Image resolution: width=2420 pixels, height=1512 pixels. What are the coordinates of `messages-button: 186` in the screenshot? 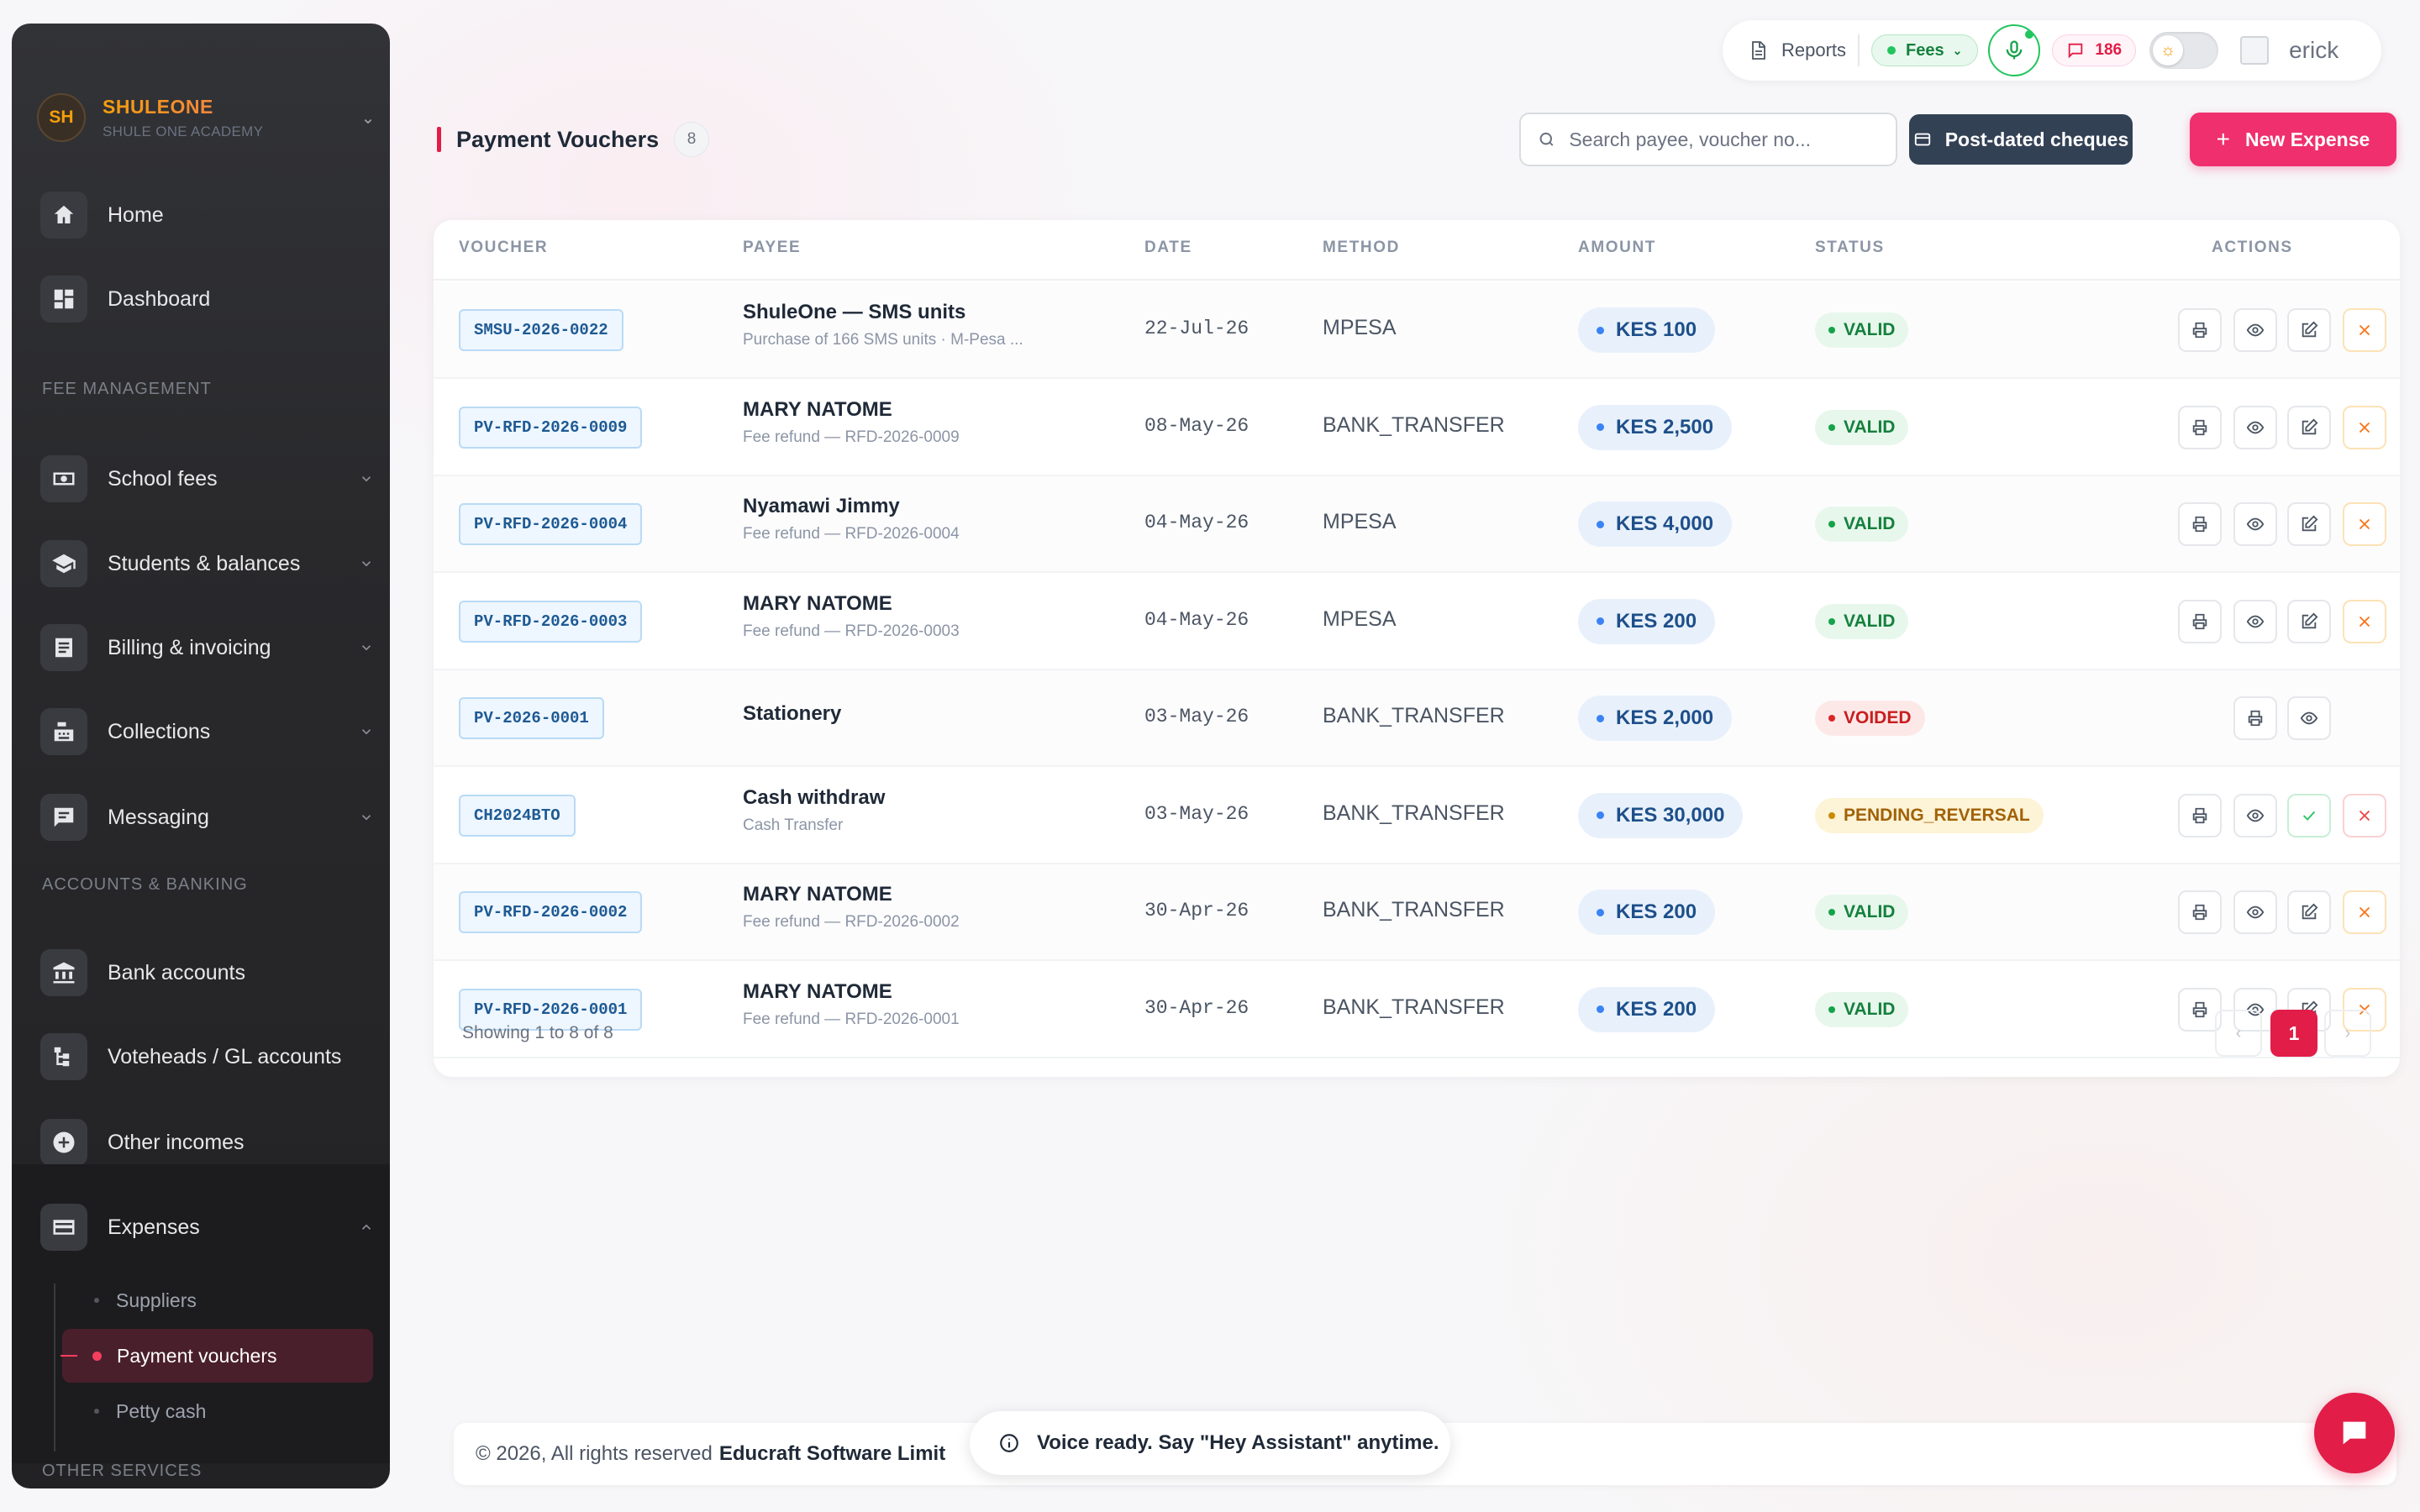 It's located at (2094, 50).